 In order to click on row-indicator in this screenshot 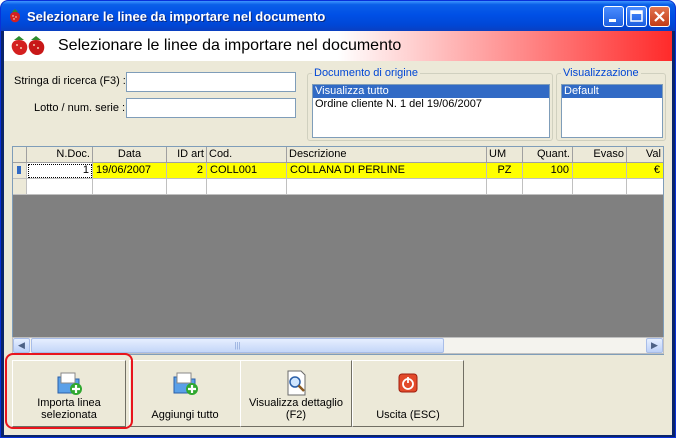, I will do `click(20, 171)`.